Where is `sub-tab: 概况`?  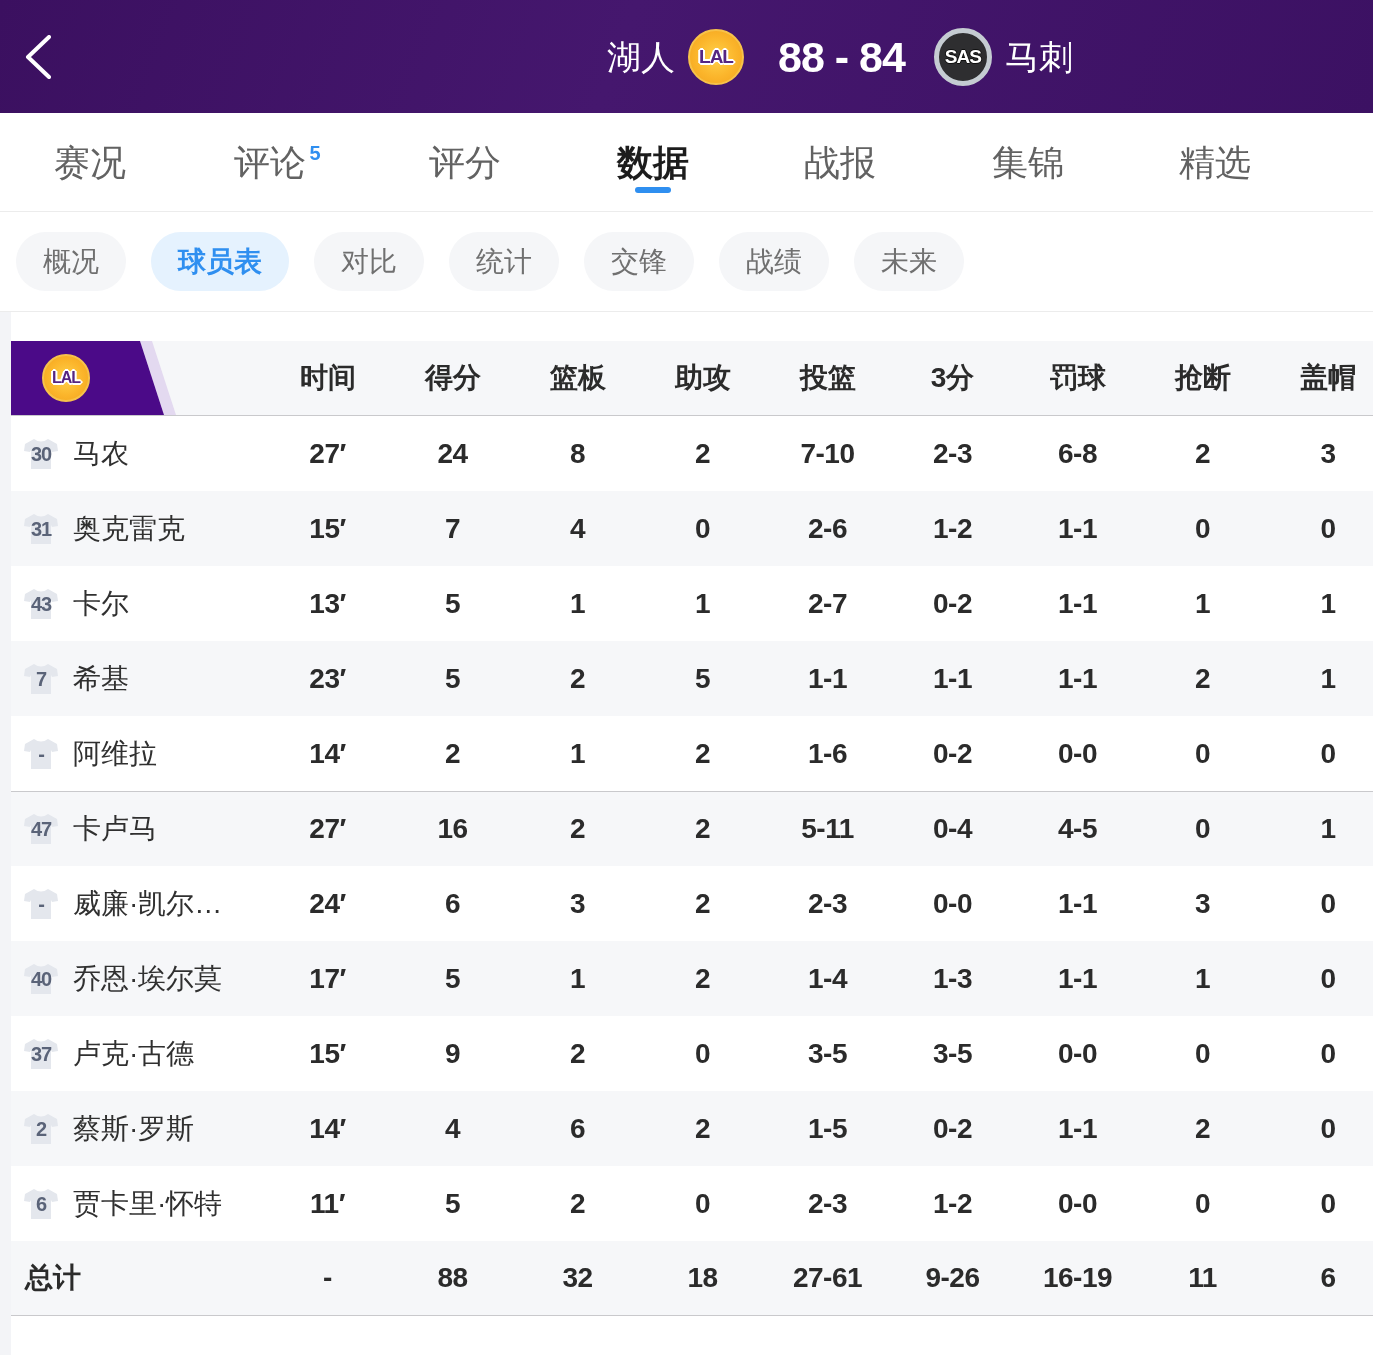
sub-tab: 概况 is located at coordinates (71, 261).